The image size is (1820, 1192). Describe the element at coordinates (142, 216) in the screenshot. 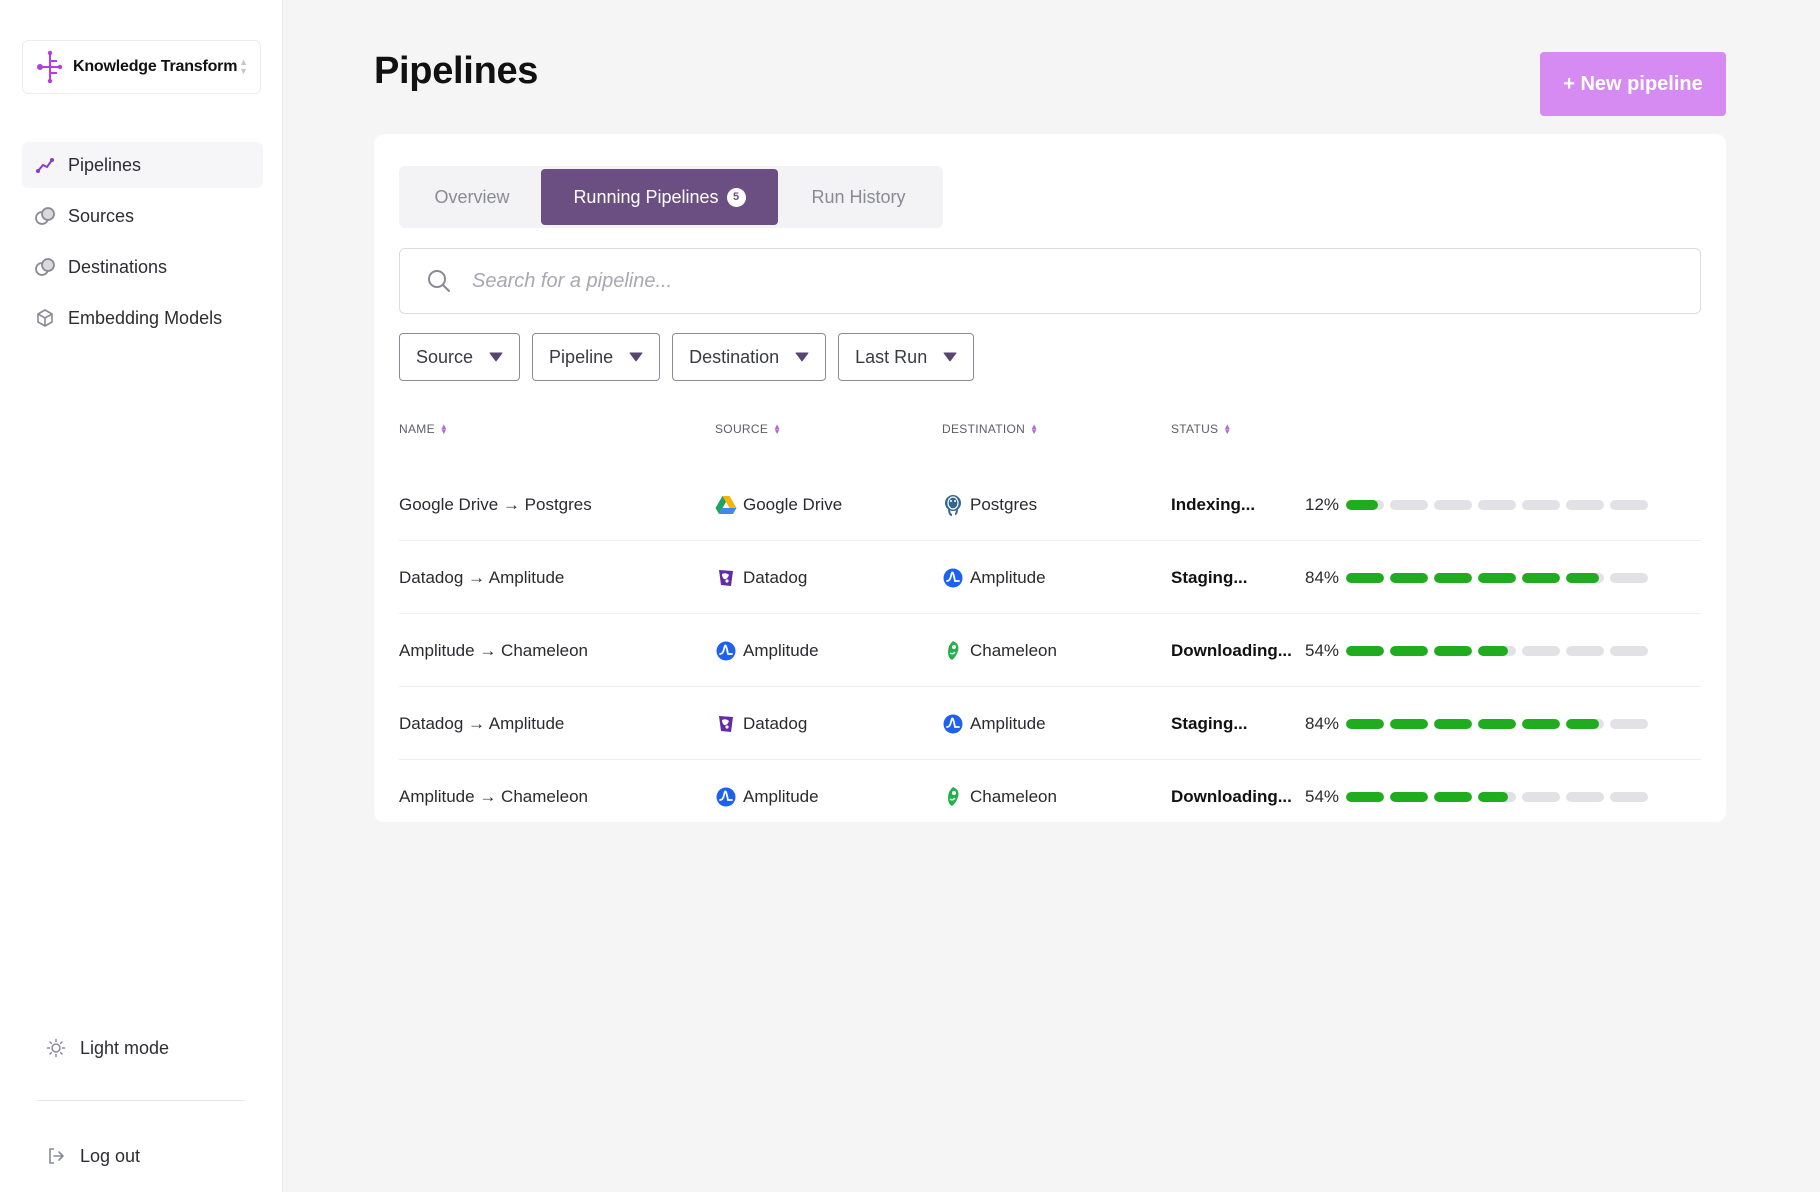

I see `sidebar-item-sources: Sources` at that location.